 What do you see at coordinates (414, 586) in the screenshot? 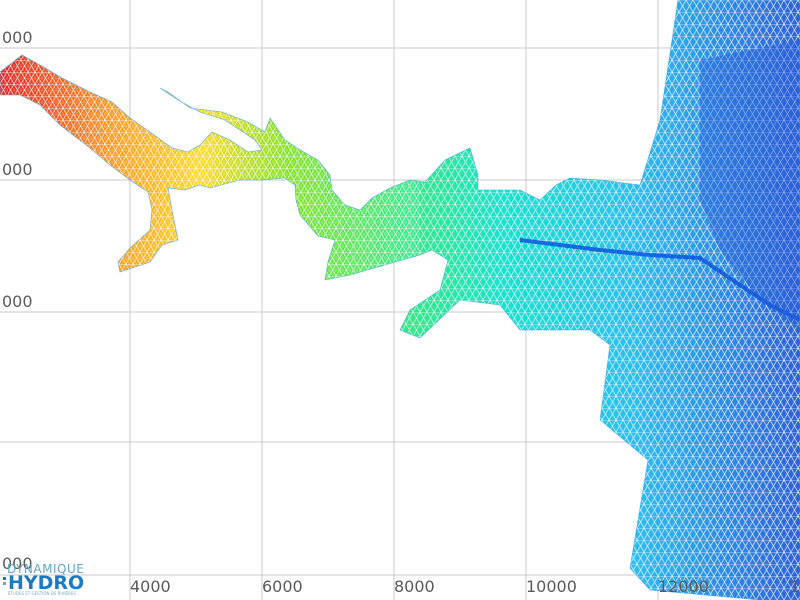
I see `x-tick-8000: 8000` at bounding box center [414, 586].